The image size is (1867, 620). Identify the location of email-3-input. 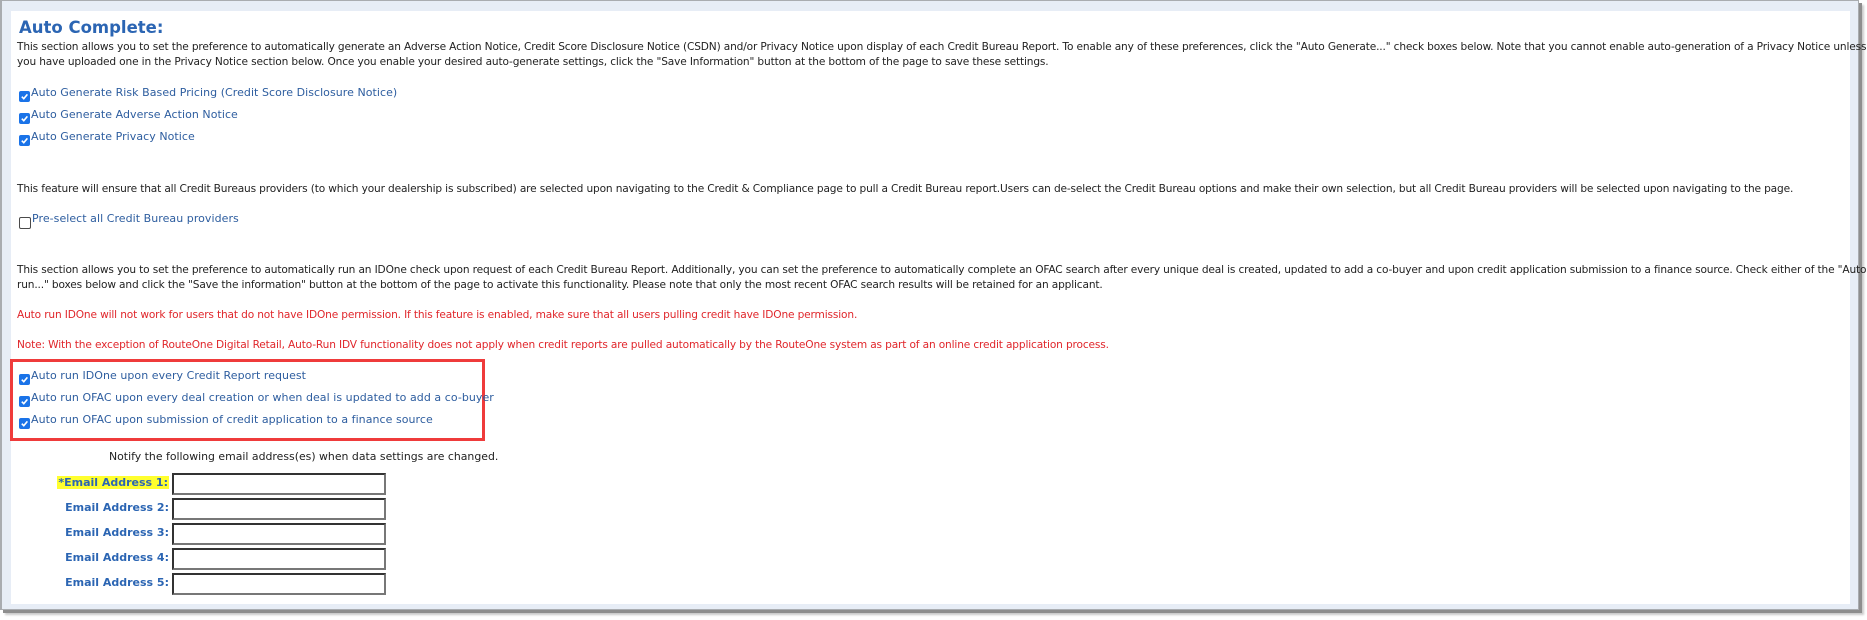
(279, 534).